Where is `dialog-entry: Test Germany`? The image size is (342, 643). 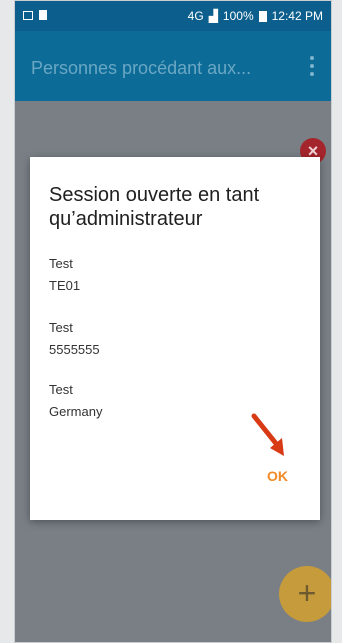
dialog-entry: Test Germany is located at coordinates (159, 401).